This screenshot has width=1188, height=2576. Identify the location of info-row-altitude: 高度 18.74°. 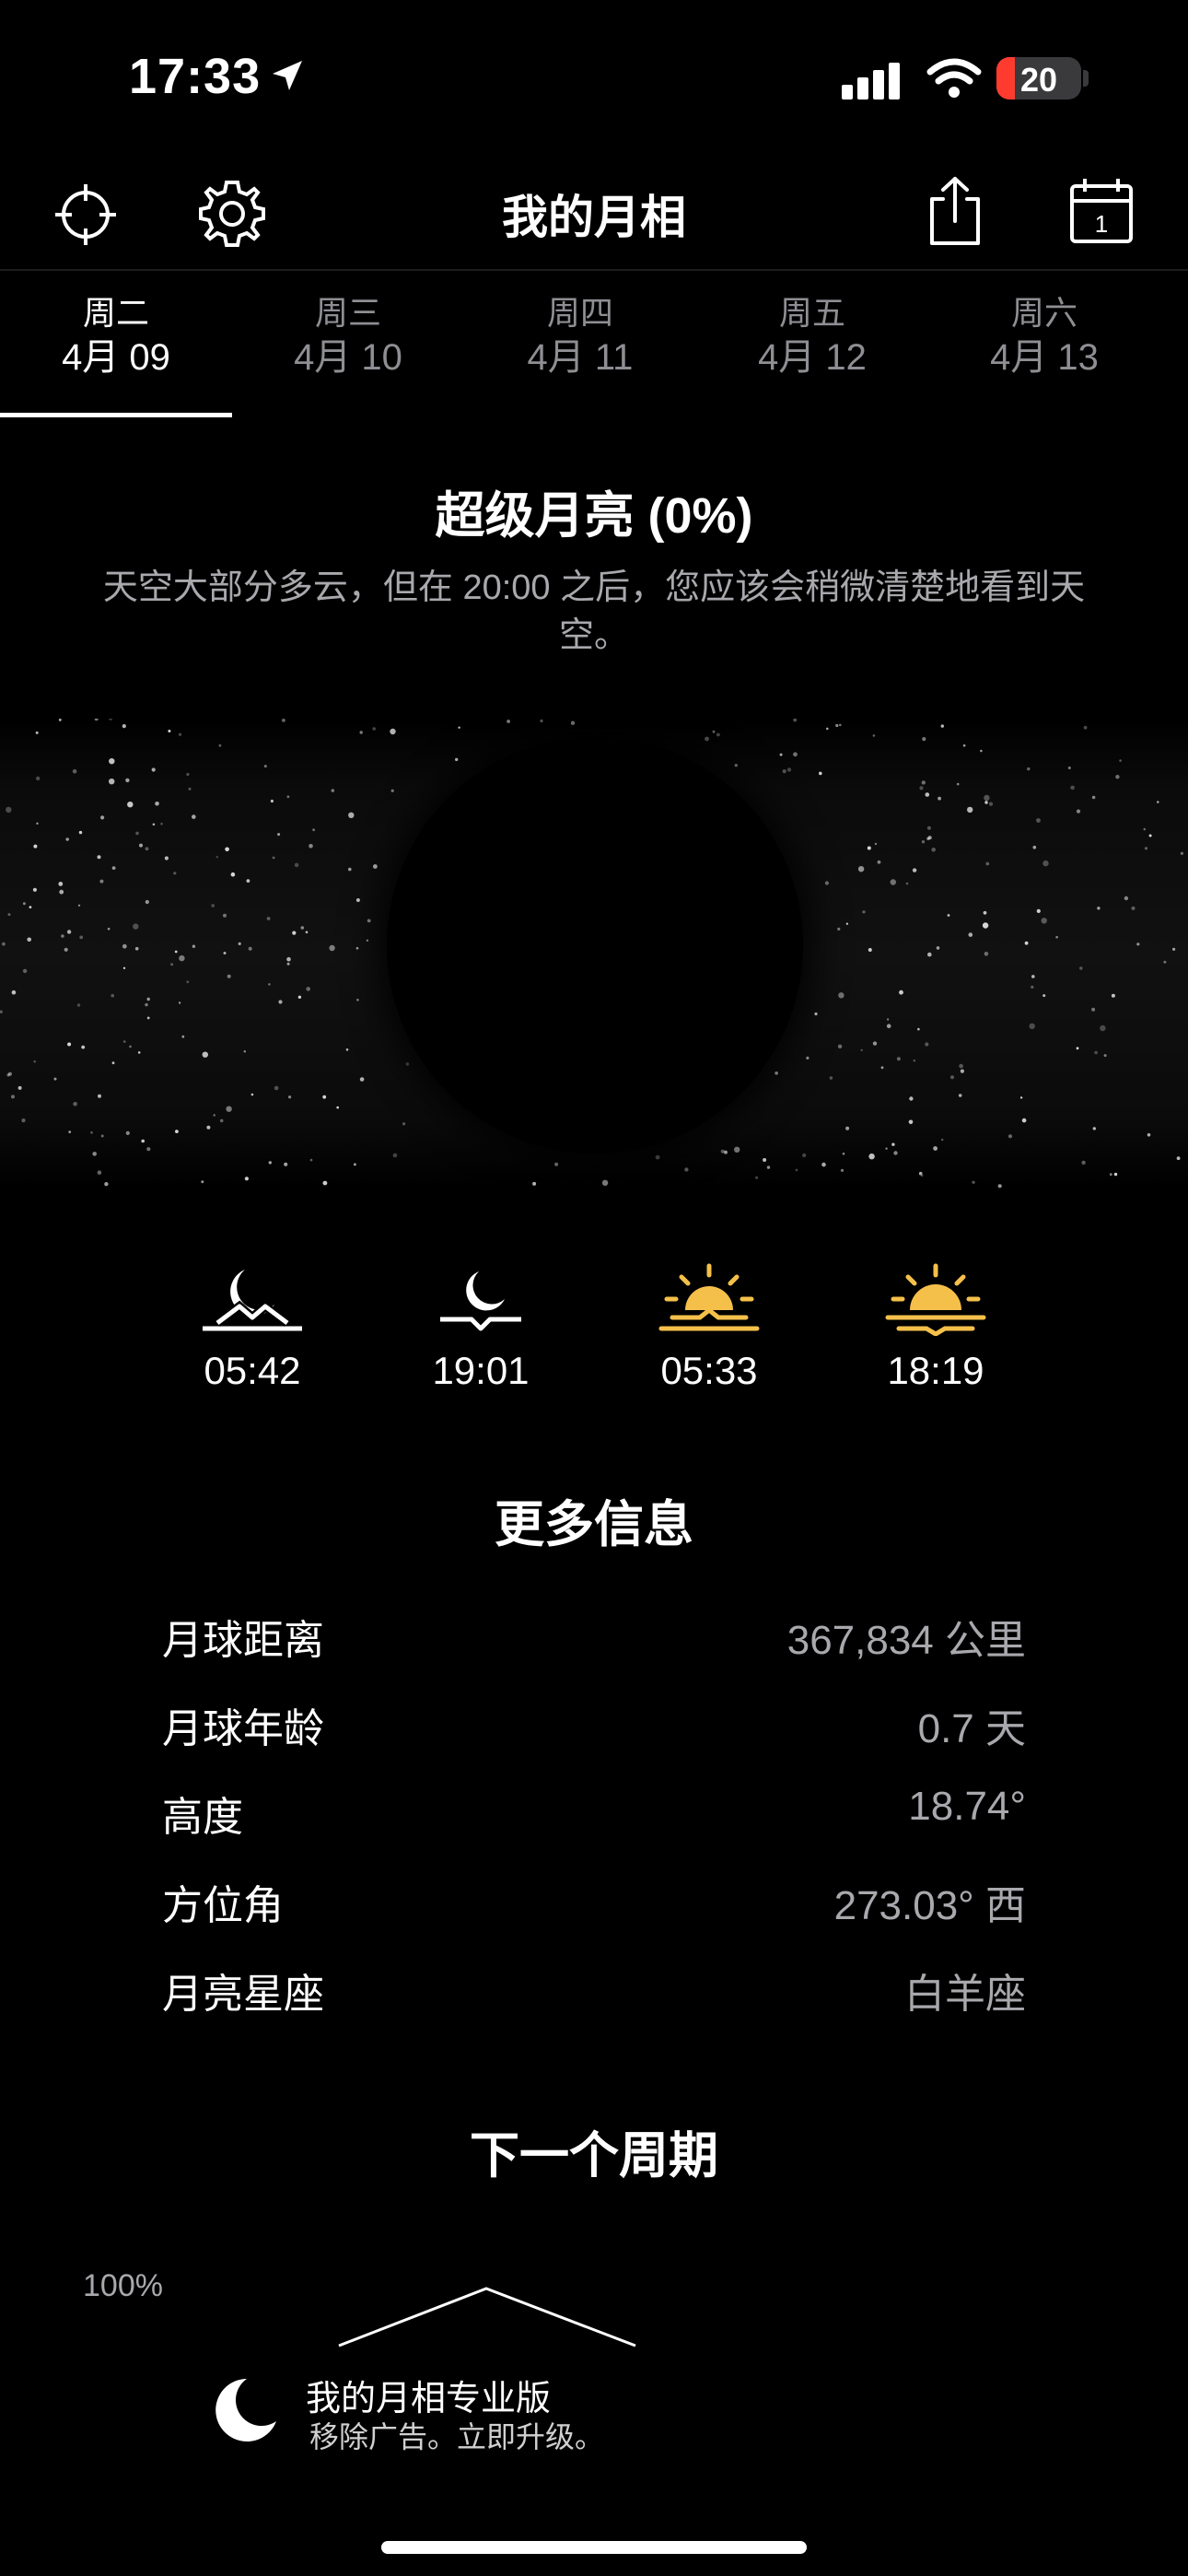
(594, 1812).